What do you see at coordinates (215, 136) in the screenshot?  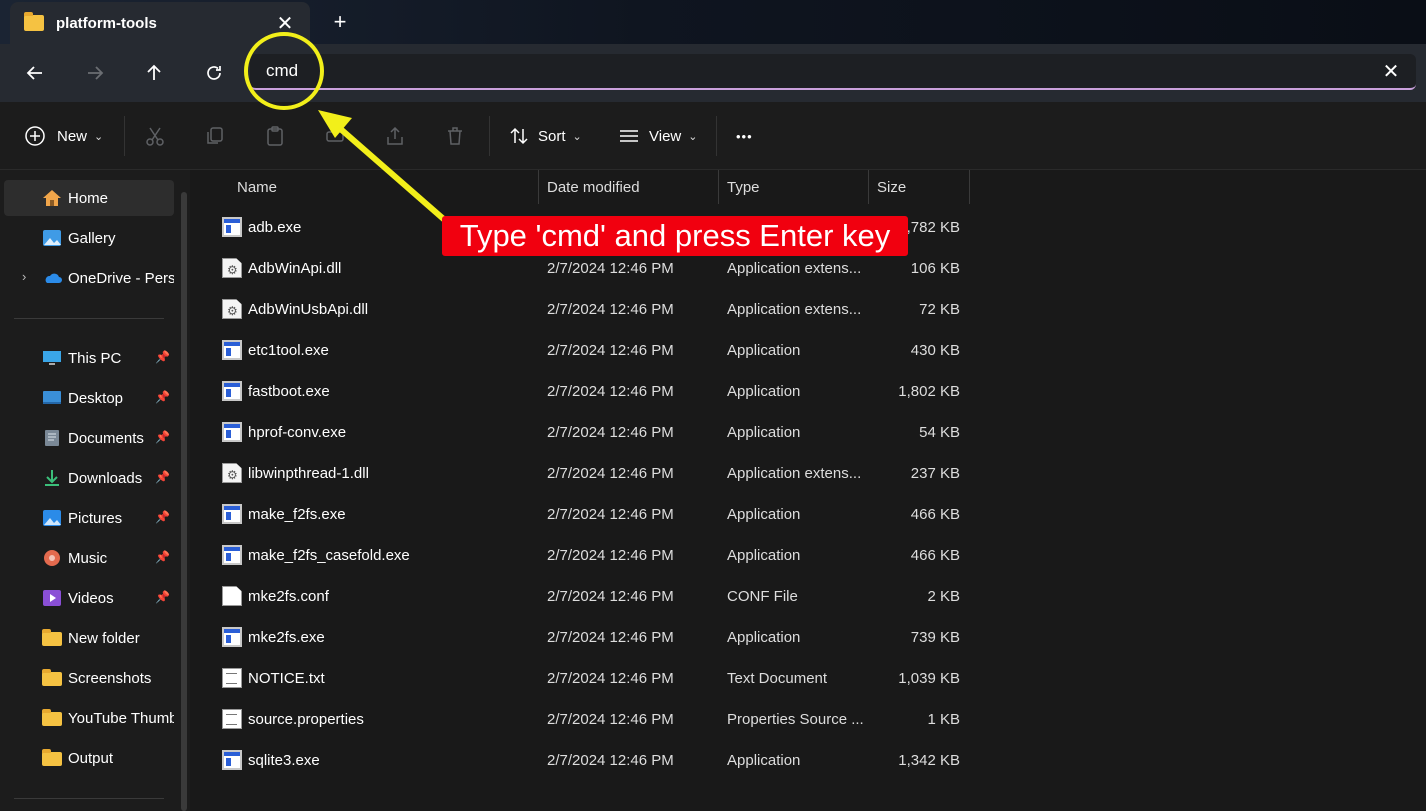 I see `copy-button` at bounding box center [215, 136].